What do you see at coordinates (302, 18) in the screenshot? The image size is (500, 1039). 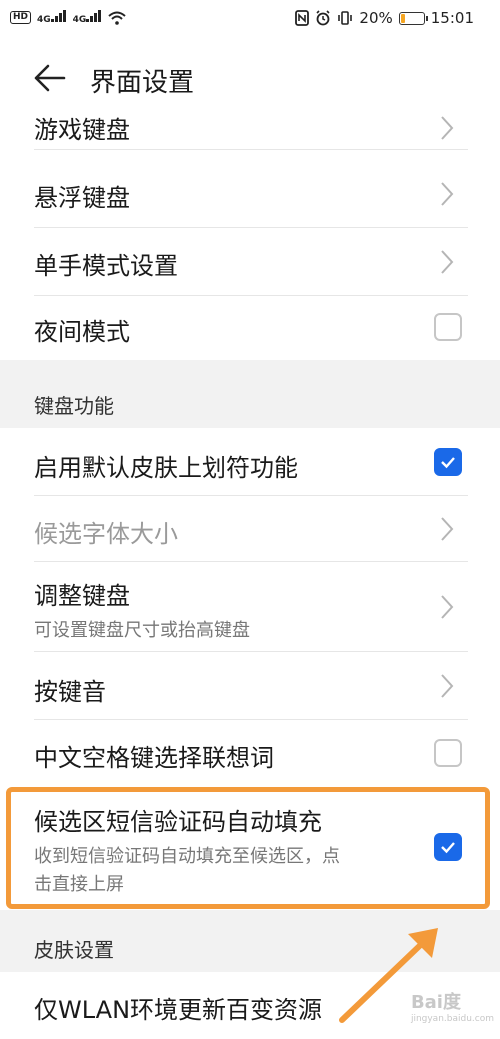 I see `nfc-icon` at bounding box center [302, 18].